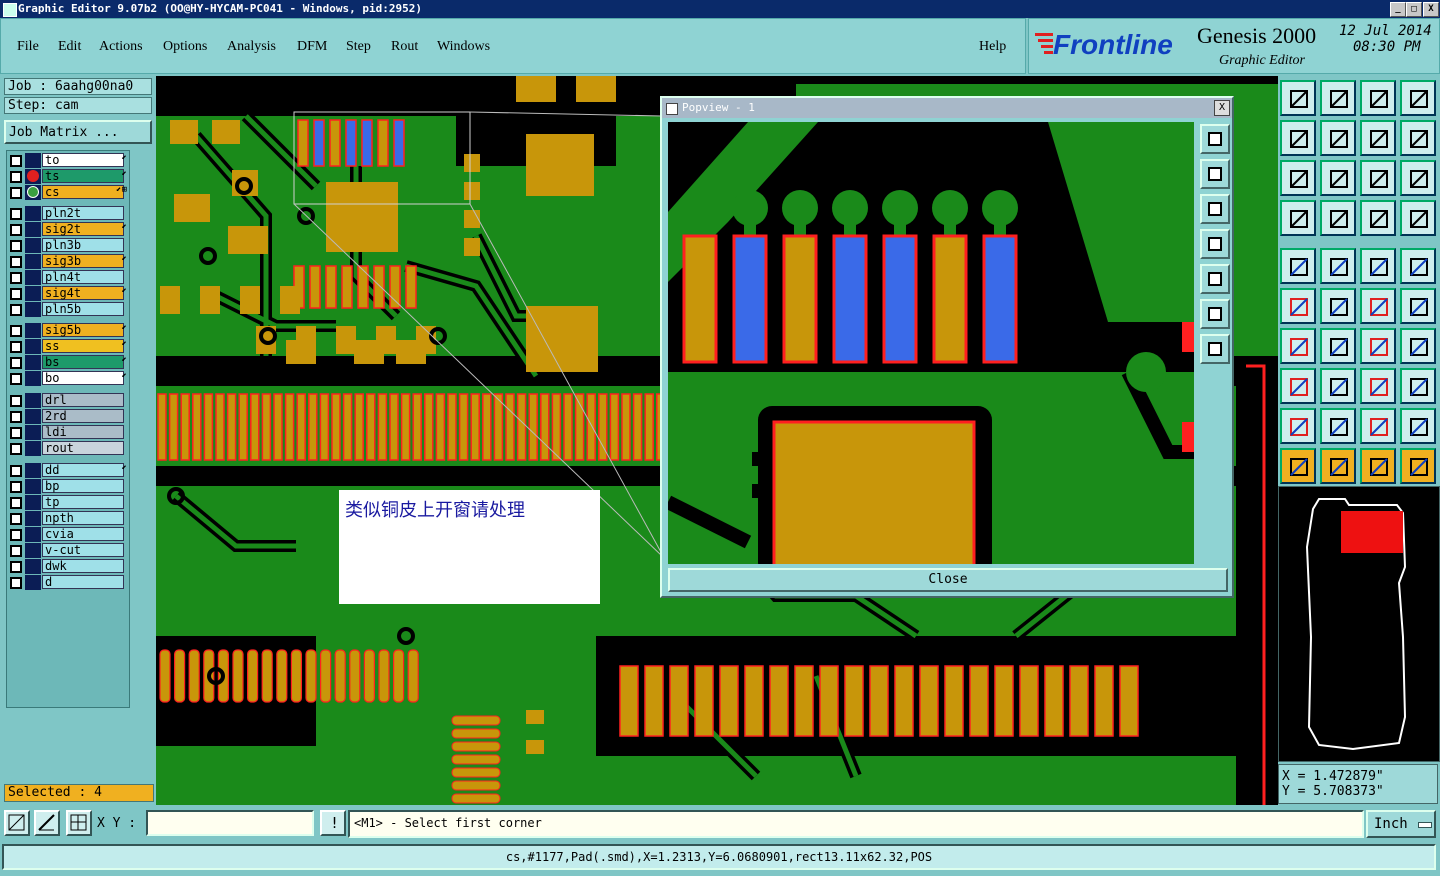  What do you see at coordinates (1338, 138) in the screenshot?
I see `layer-out-tool-button` at bounding box center [1338, 138].